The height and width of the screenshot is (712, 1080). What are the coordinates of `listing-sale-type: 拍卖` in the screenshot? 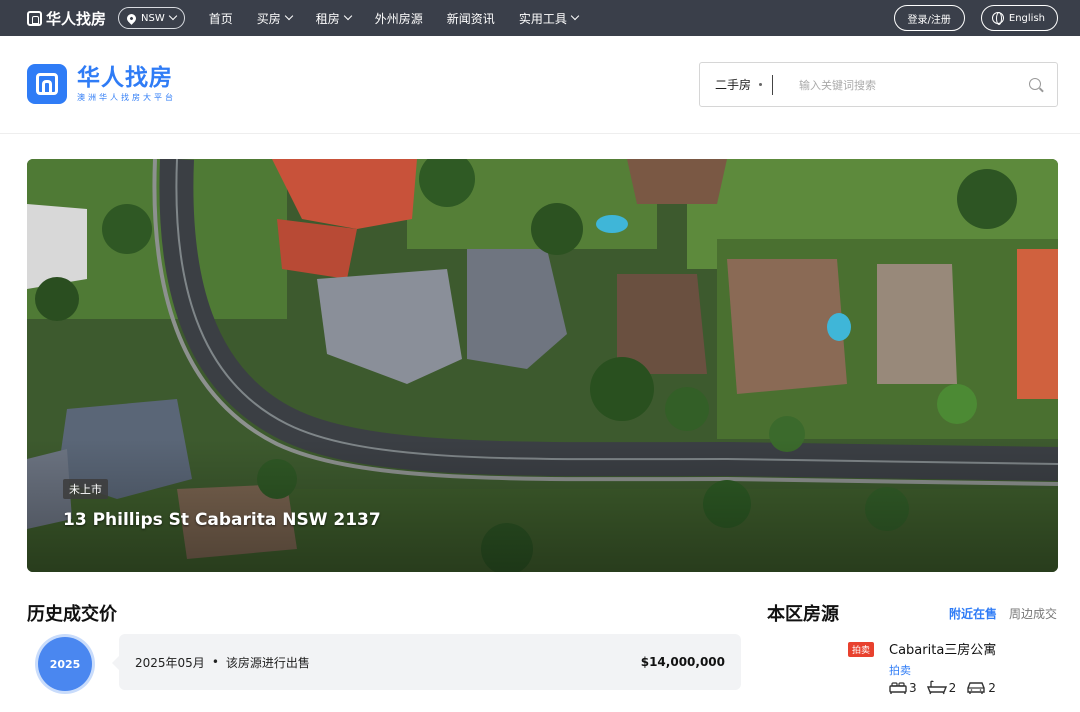 It's located at (900, 670).